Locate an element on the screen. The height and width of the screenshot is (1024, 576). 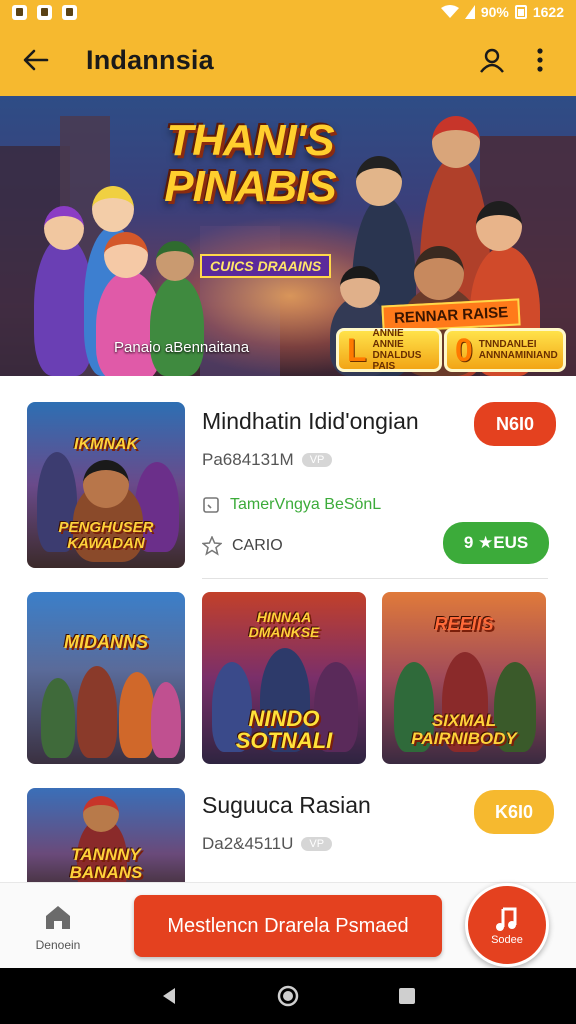
game-meta-text: Pa684131M is located at coordinates (248, 459).